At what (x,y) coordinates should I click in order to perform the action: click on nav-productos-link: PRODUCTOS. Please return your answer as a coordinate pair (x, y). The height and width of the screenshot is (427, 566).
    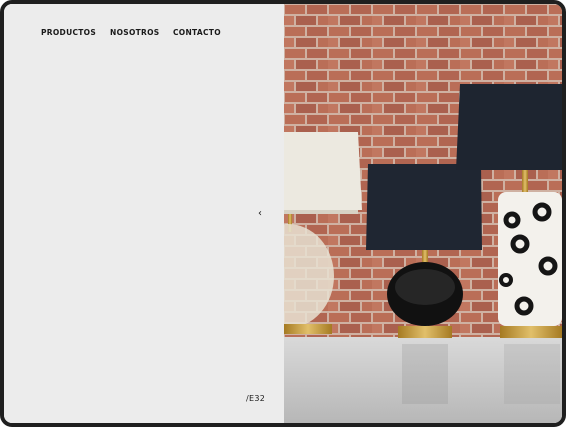
    Looking at the image, I should click on (68, 32).